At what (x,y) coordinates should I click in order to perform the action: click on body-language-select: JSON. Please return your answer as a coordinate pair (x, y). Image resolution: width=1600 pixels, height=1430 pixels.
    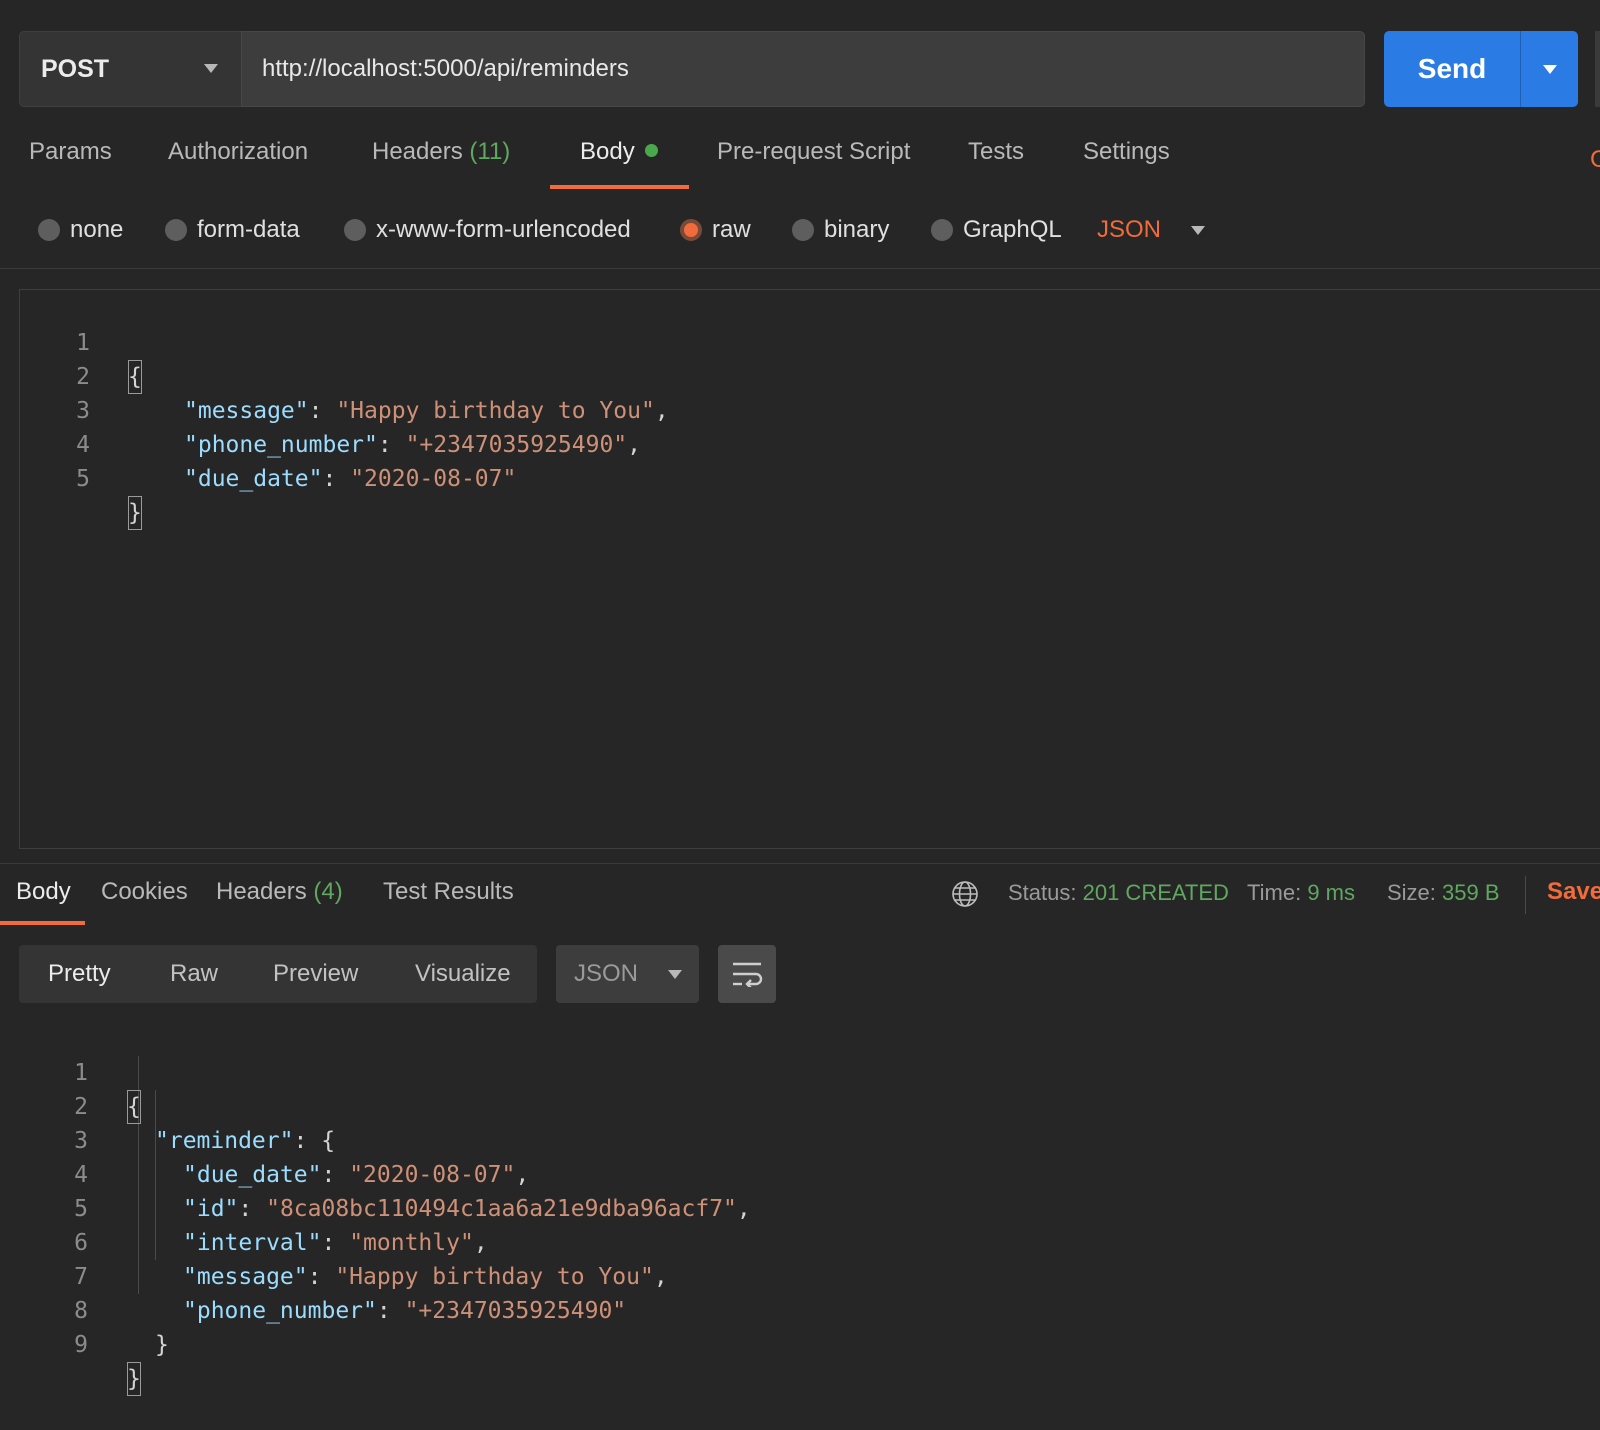
    Looking at the image, I should click on (1151, 230).